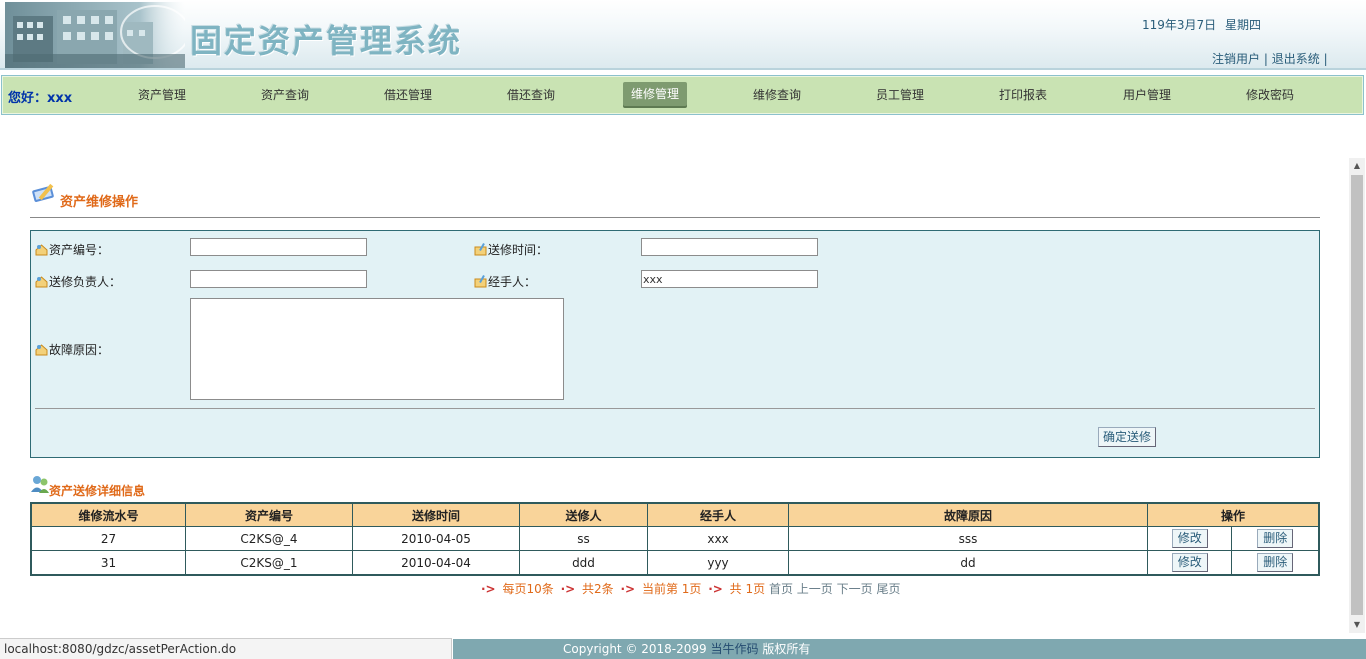  Describe the element at coordinates (729, 247) in the screenshot. I see `send-time-input` at that location.